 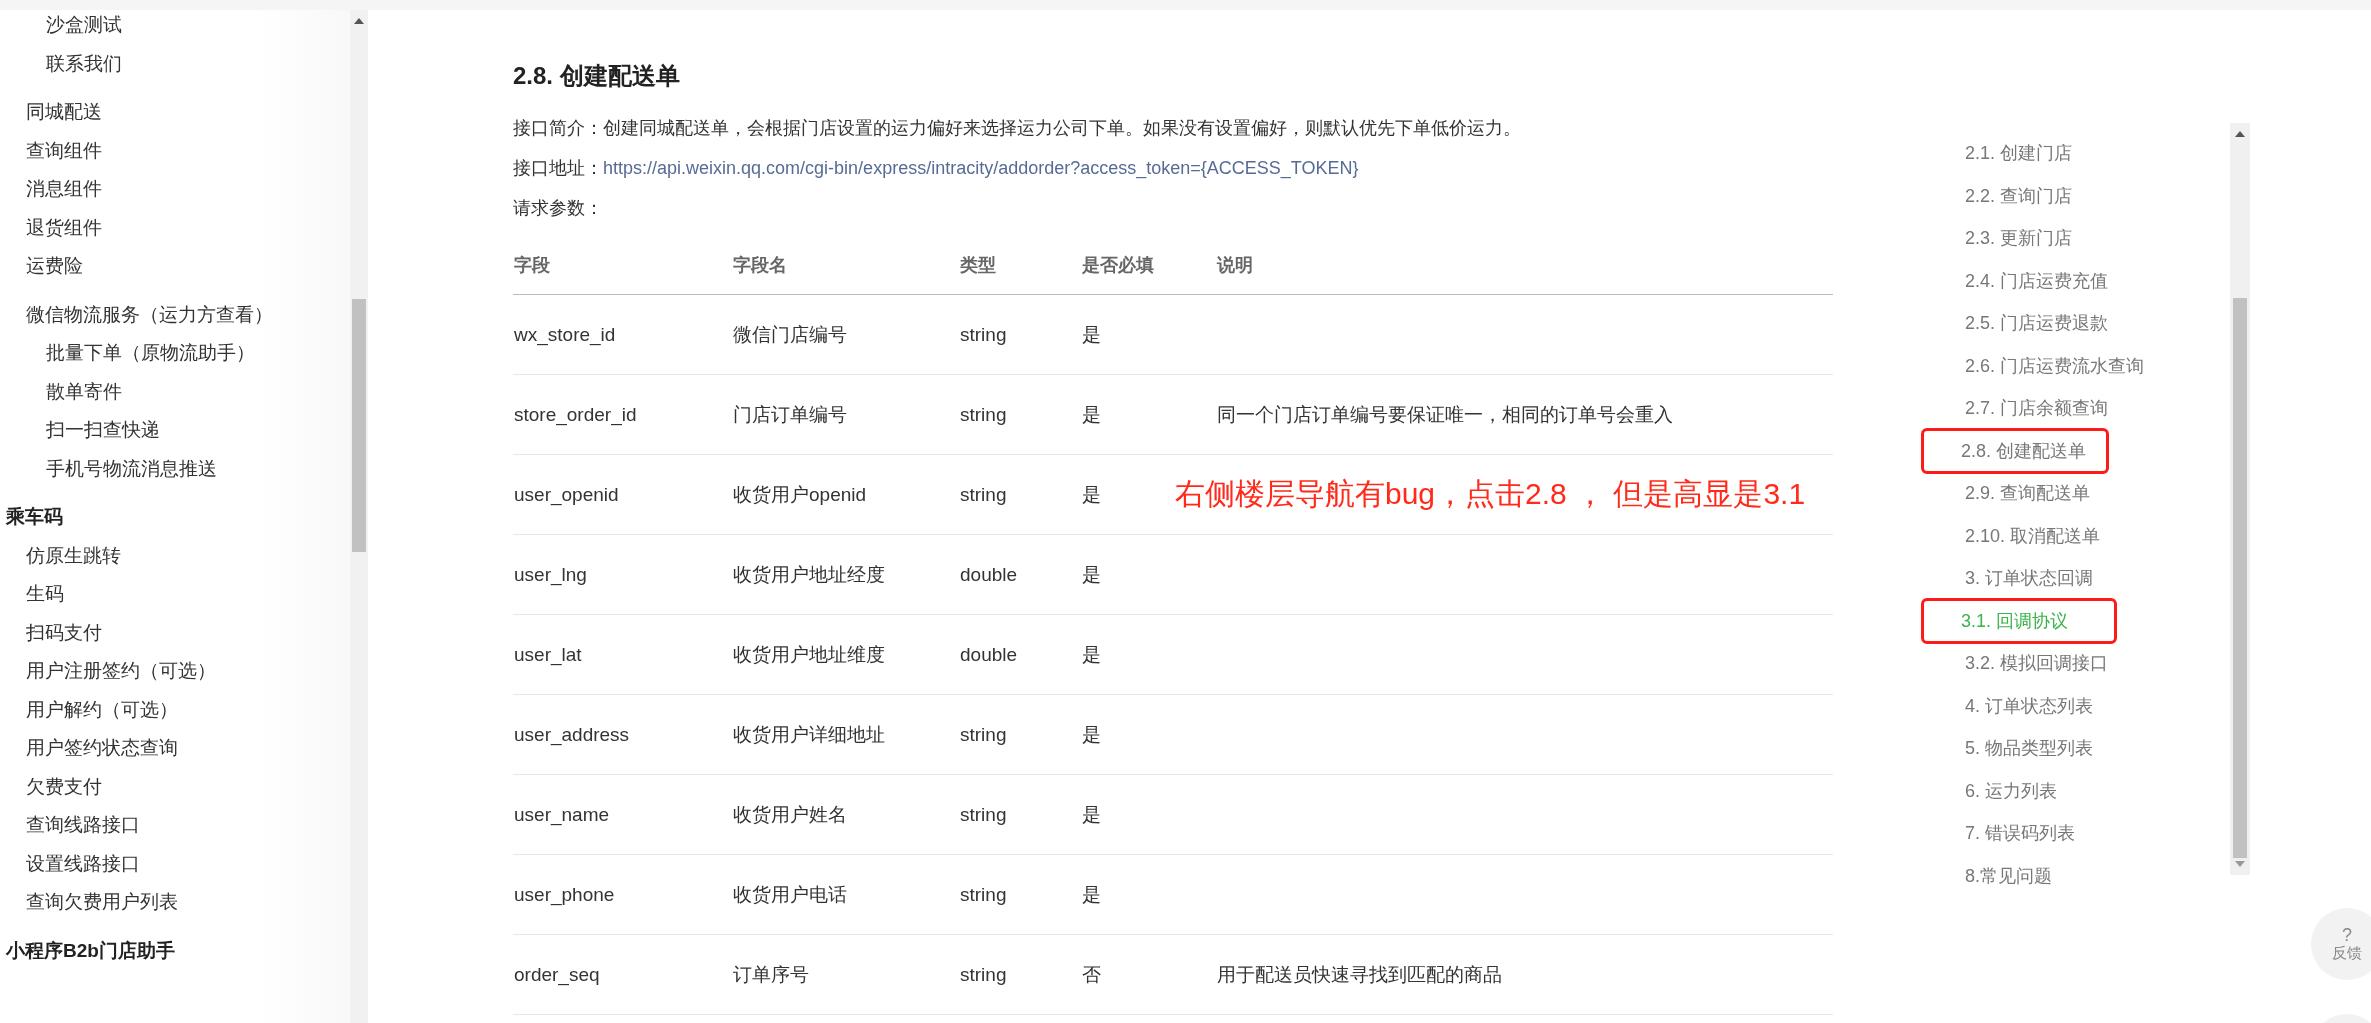 What do you see at coordinates (622, 654) in the screenshot?
I see `table-cell: user_lat` at bounding box center [622, 654].